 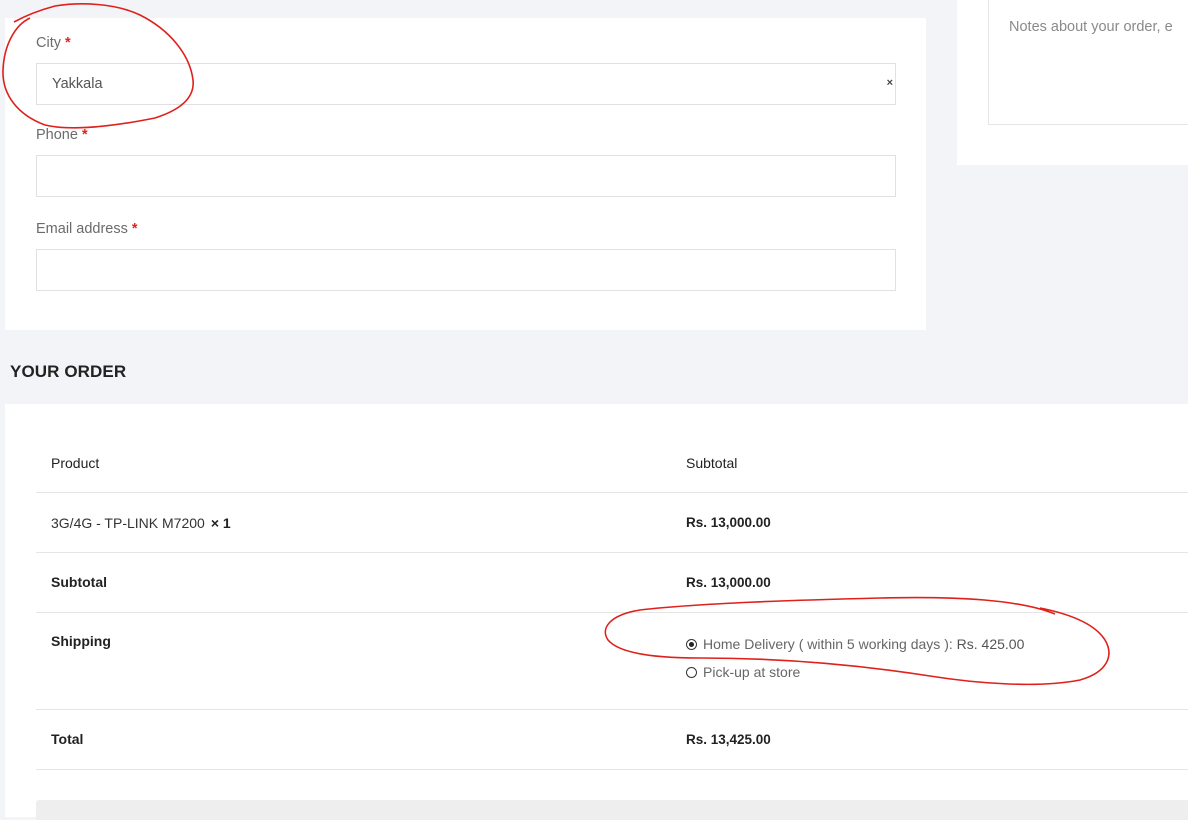 What do you see at coordinates (728, 582) in the screenshot?
I see `subtotal-value: Rs. 13,000.00` at bounding box center [728, 582].